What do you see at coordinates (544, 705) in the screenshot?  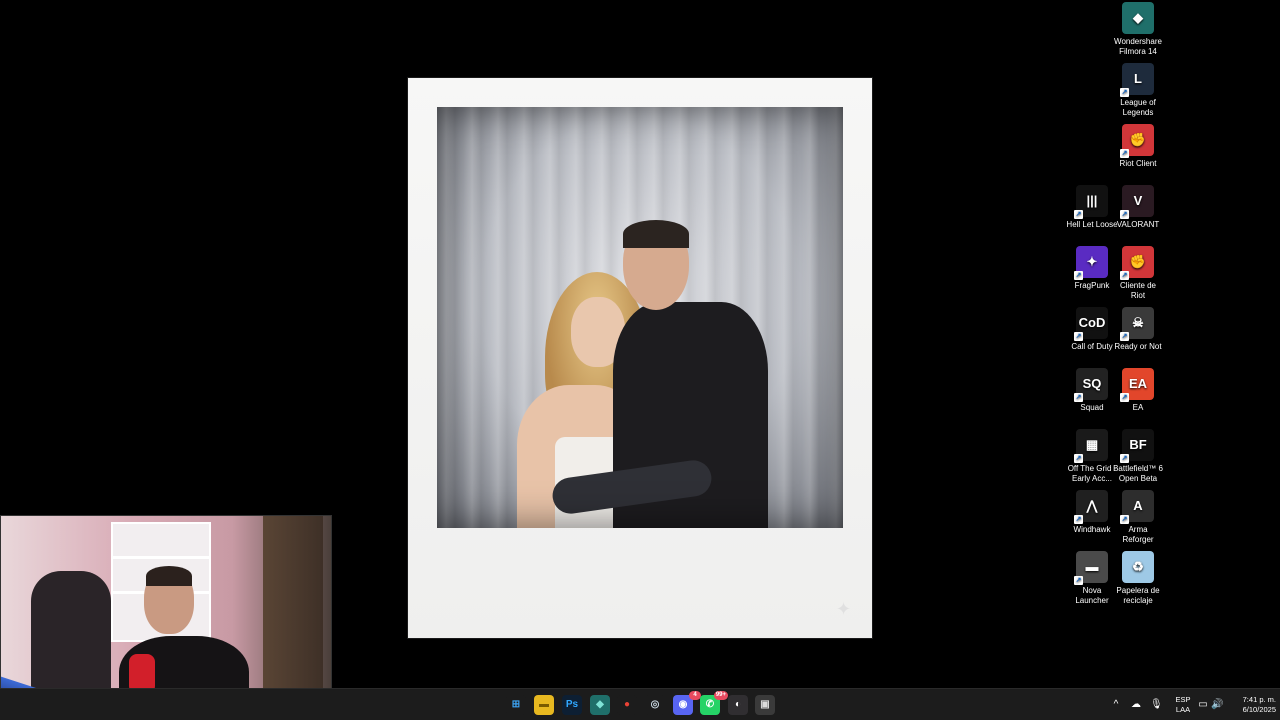 I see `file-explorer-icon: ▬` at bounding box center [544, 705].